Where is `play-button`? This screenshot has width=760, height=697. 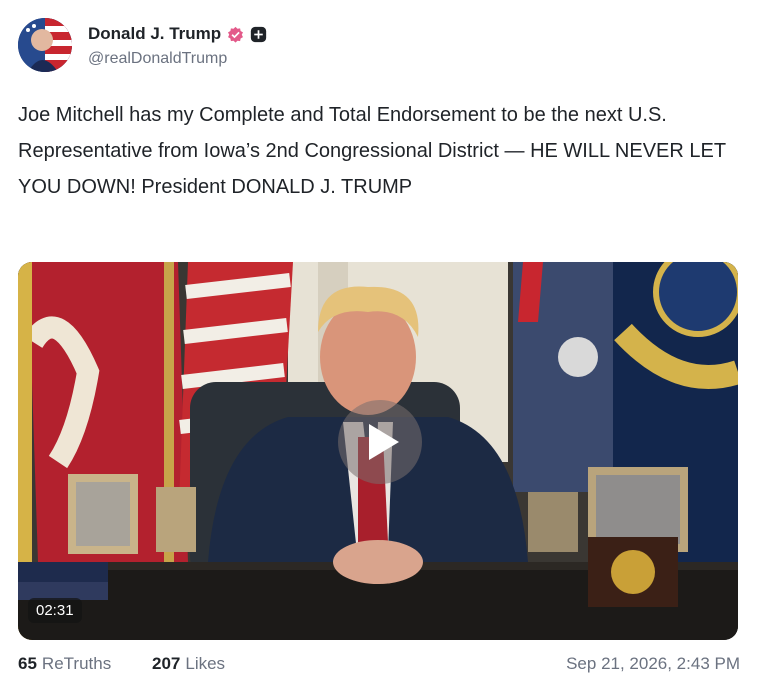
play-button is located at coordinates (380, 442).